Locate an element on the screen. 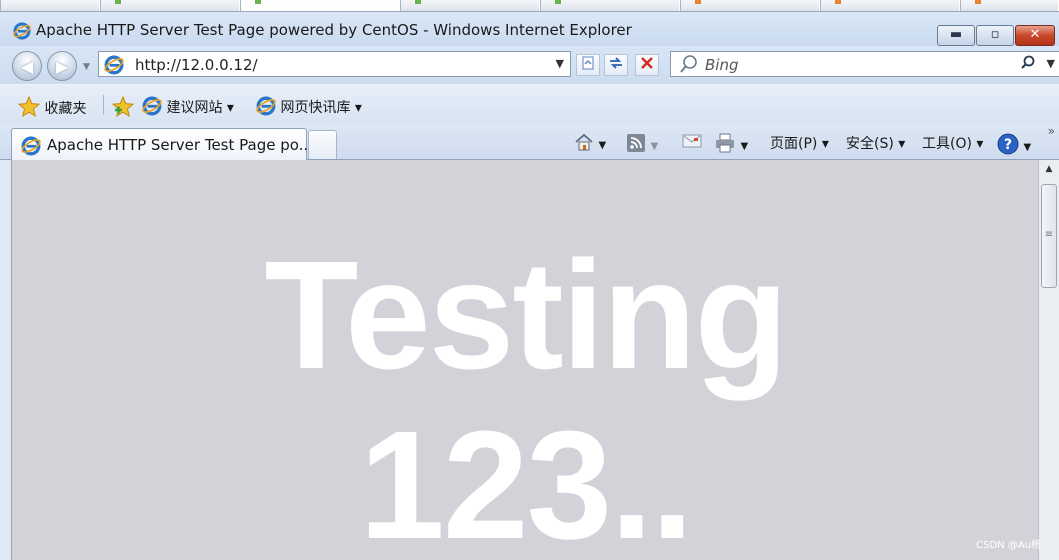 This screenshot has width=1059, height=560. grip-icon: ≡ is located at coordinates (1049, 234).